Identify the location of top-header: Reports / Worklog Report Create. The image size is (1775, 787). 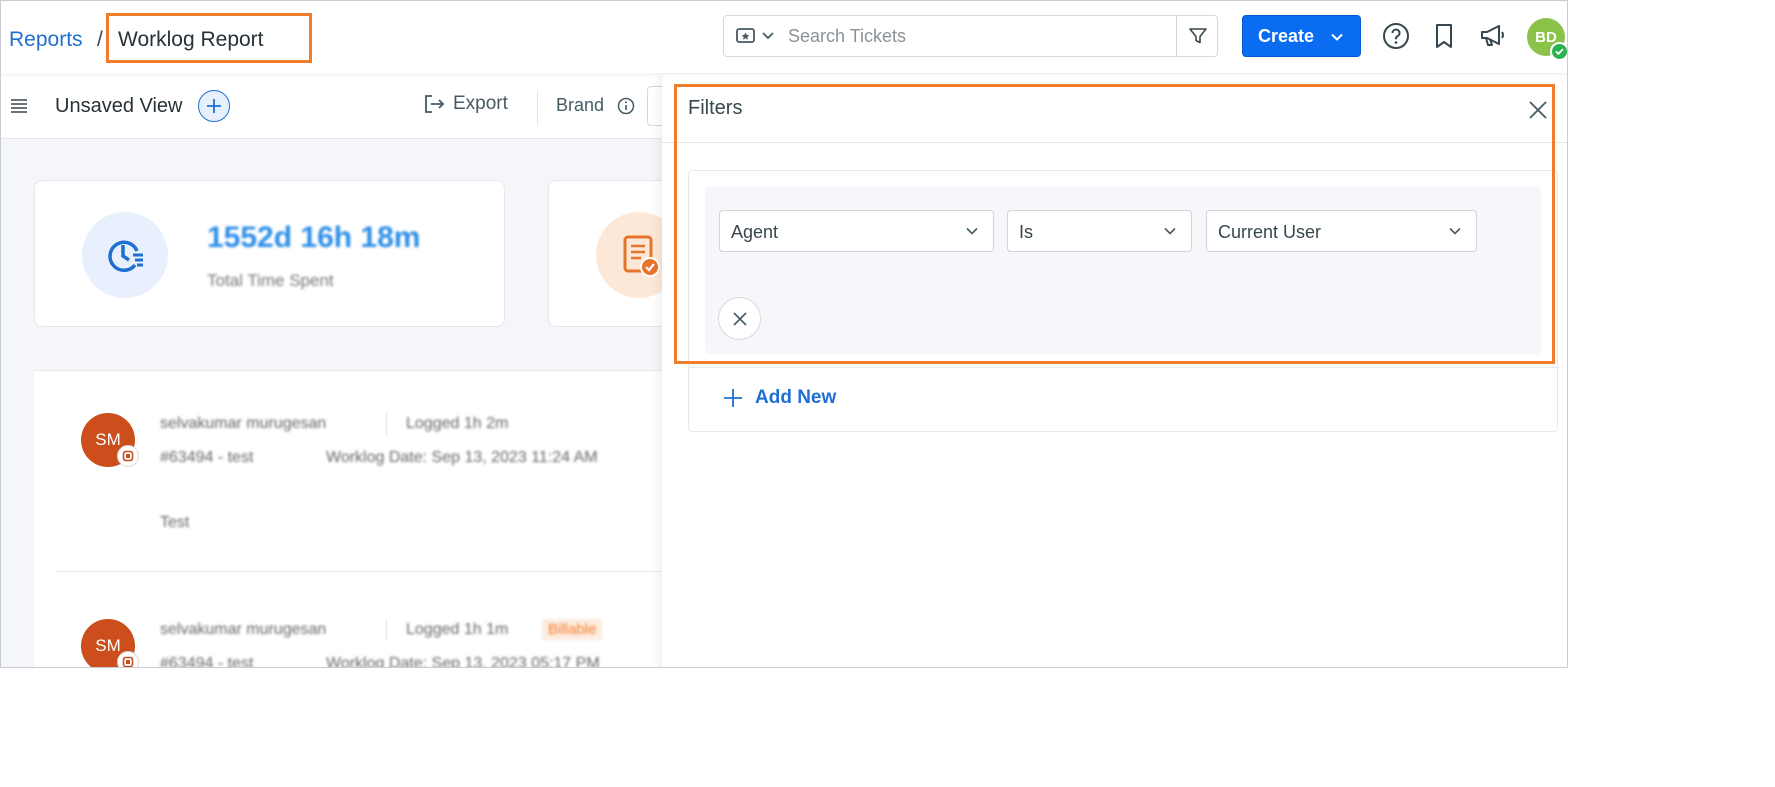
(784, 37).